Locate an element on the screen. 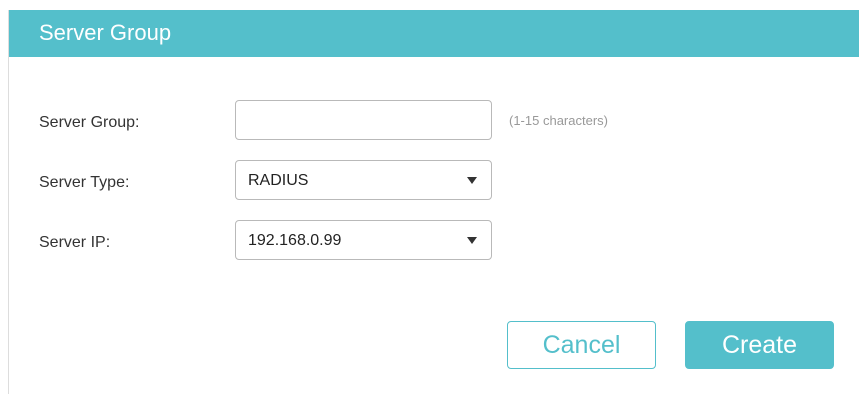 The height and width of the screenshot is (394, 859). server-group-input is located at coordinates (363, 120).